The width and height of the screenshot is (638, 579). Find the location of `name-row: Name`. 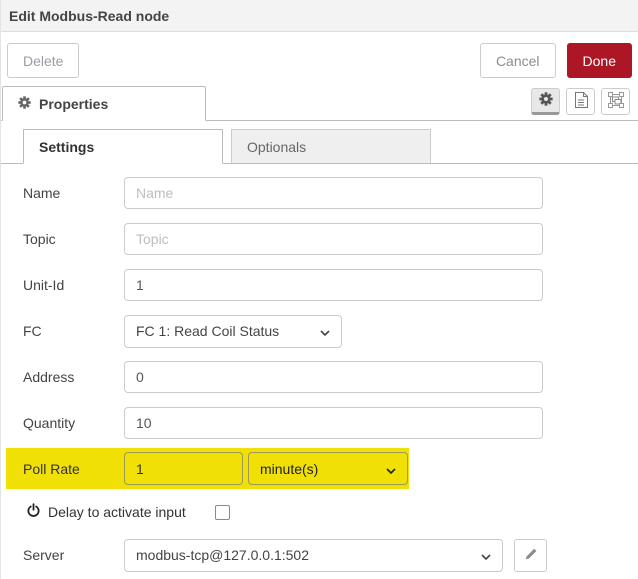

name-row: Name is located at coordinates (330, 193).